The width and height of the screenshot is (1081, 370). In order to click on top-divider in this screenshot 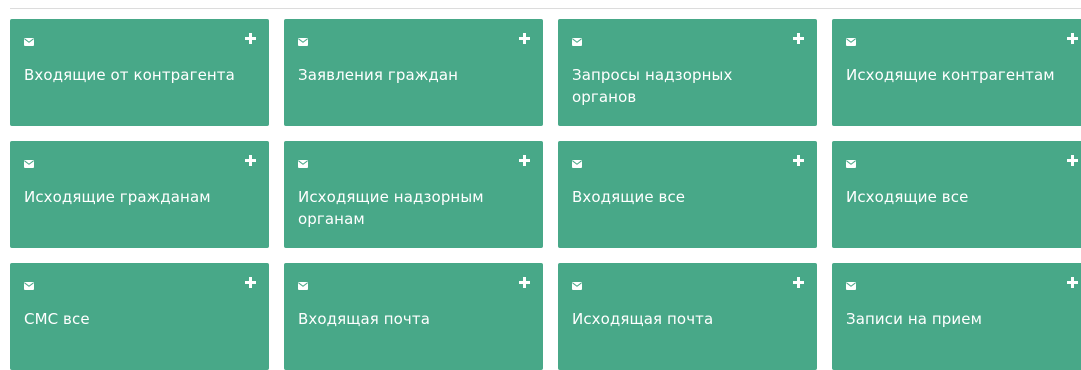, I will do `click(545, 8)`.